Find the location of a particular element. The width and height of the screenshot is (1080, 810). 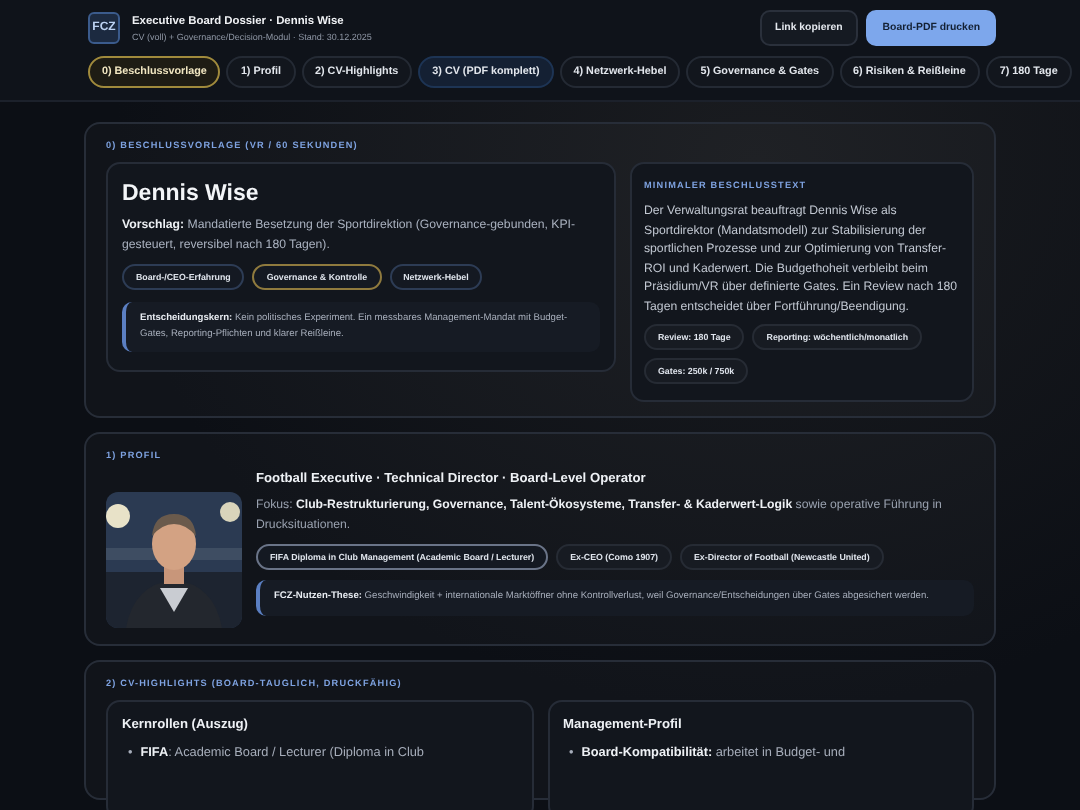

person-name: Dennis Wise is located at coordinates (191, 194).